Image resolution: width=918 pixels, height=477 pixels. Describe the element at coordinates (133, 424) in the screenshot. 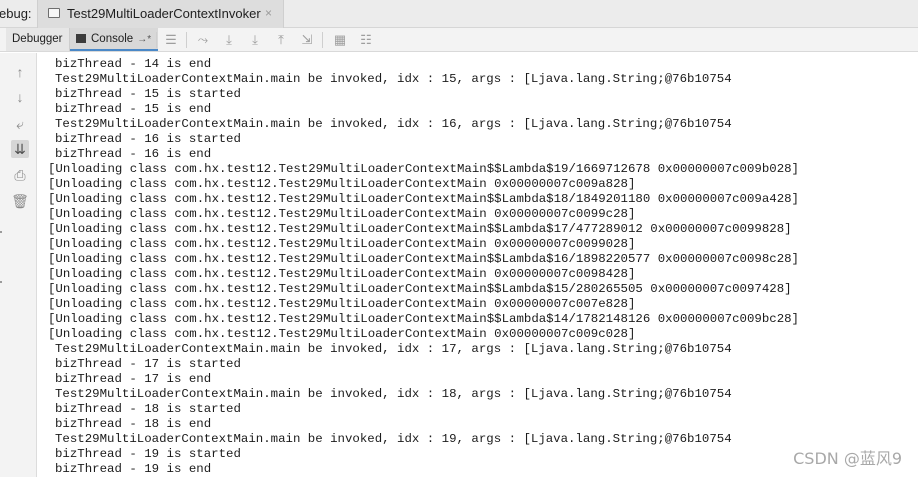

I see `console-line: bizThread - 18 is end` at that location.